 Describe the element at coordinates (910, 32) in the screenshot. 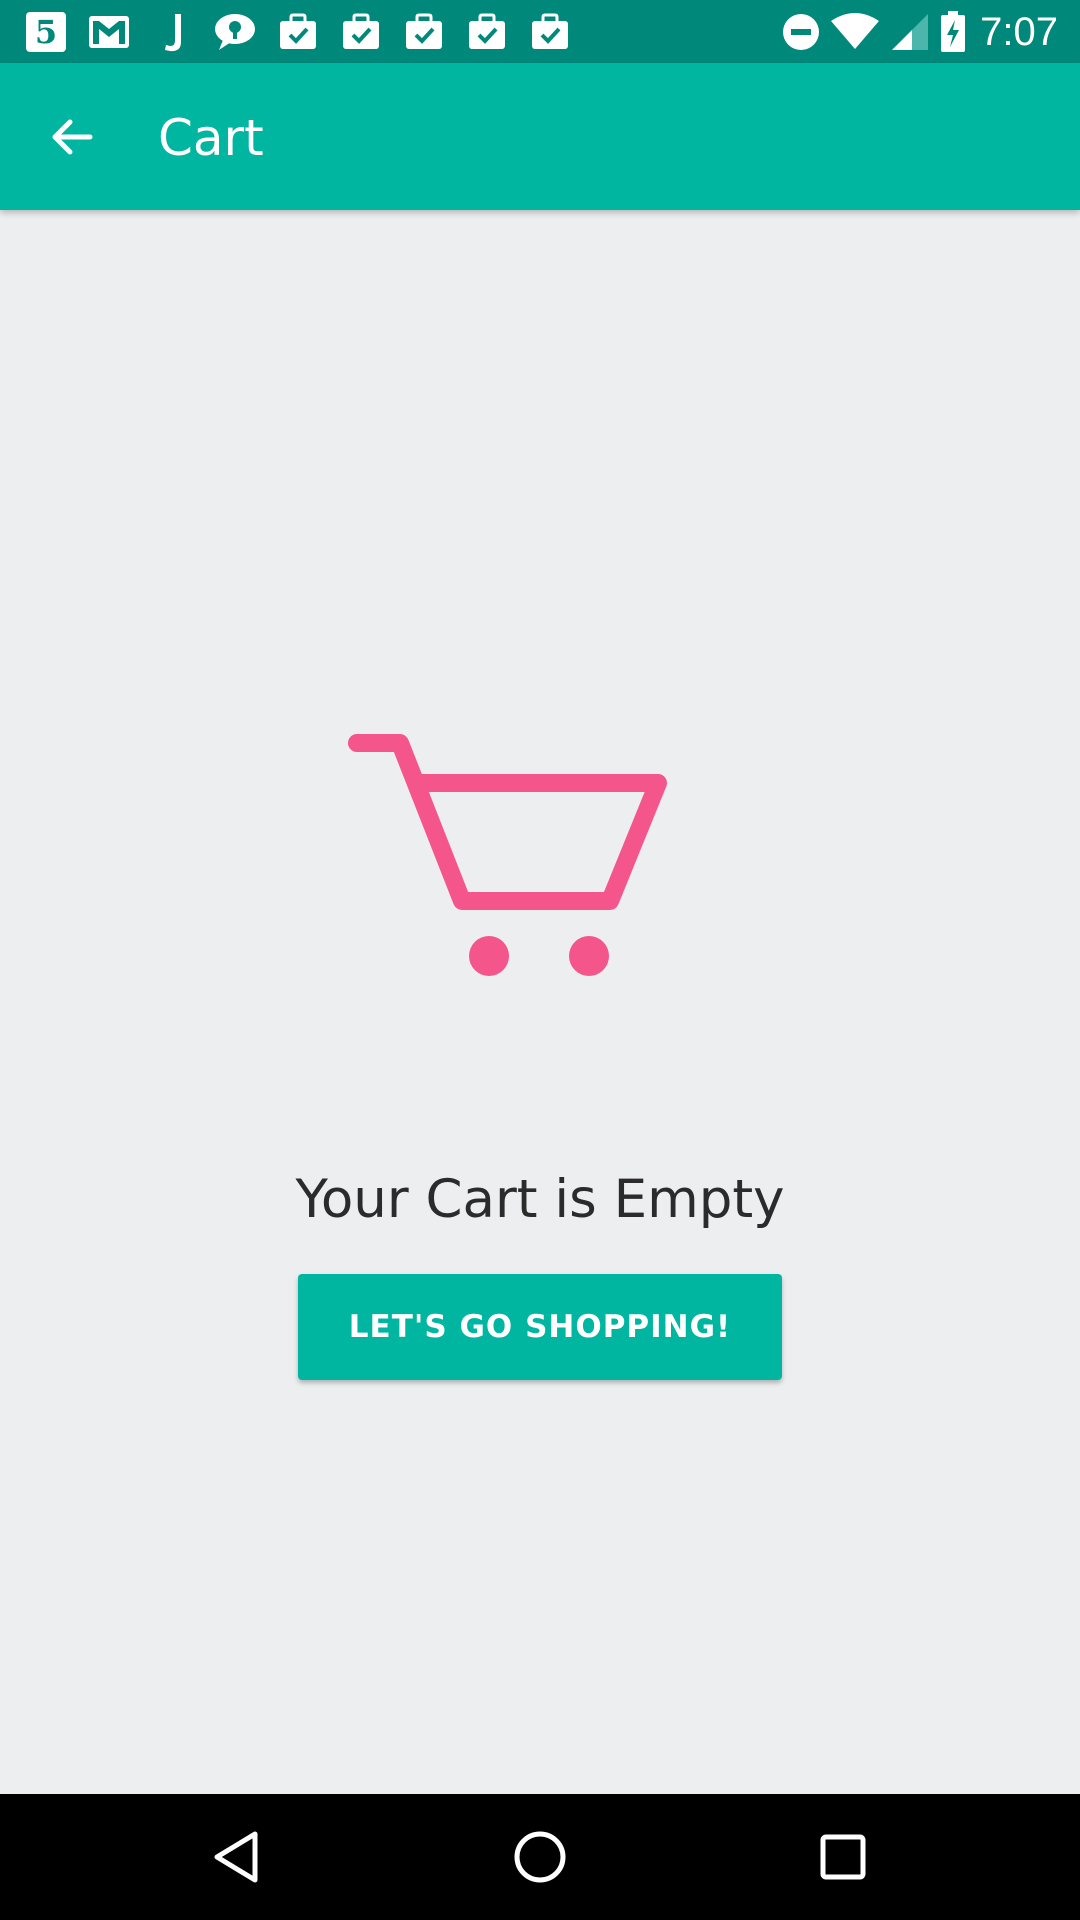

I see `cell-signal-icon` at that location.